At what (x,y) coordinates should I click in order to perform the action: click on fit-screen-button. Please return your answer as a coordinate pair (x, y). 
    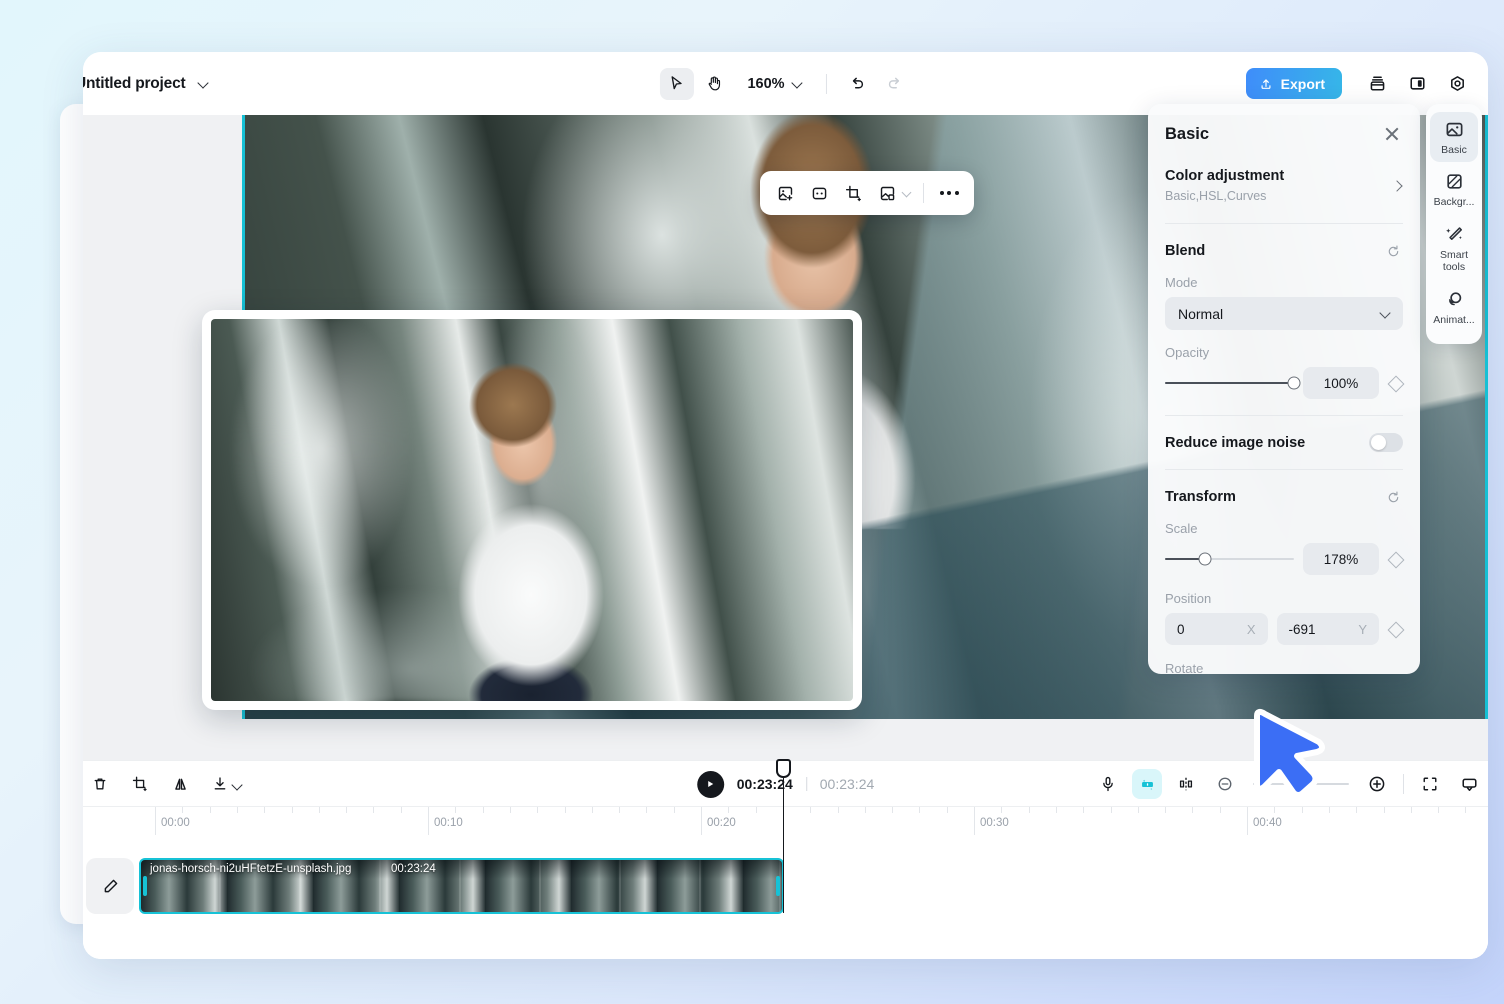
    Looking at the image, I should click on (1430, 784).